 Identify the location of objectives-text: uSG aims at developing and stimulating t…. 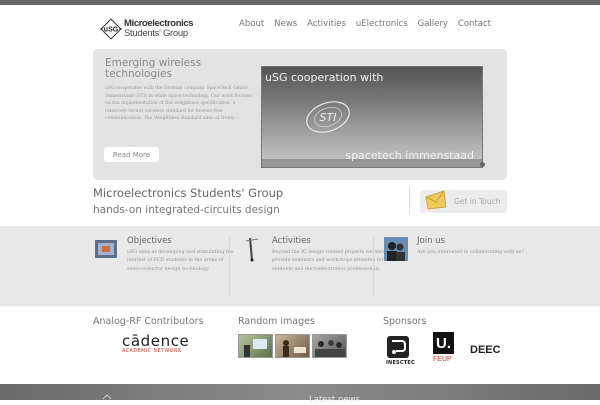
(180, 261).